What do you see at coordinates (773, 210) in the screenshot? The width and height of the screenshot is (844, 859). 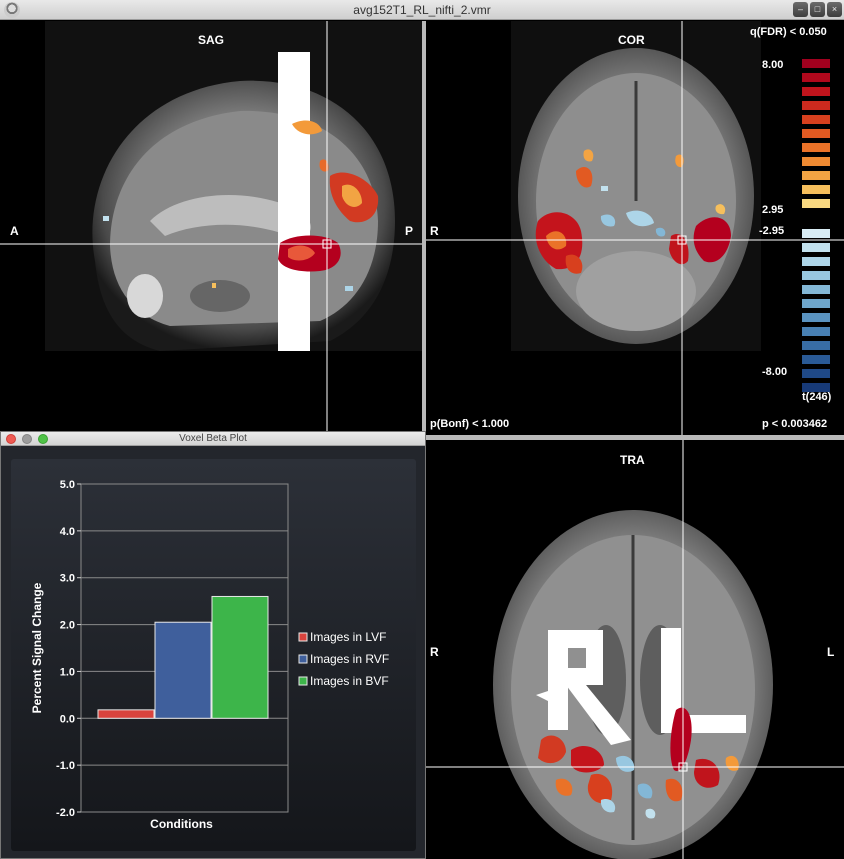 I see `colorbar-pos-min: 2.95` at bounding box center [773, 210].